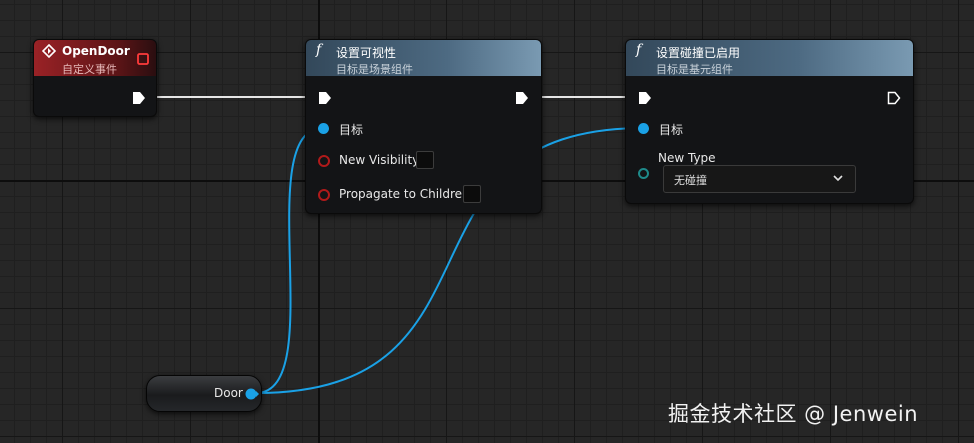 The height and width of the screenshot is (443, 974). What do you see at coordinates (143, 59) in the screenshot?
I see `delegate-square-icon` at bounding box center [143, 59].